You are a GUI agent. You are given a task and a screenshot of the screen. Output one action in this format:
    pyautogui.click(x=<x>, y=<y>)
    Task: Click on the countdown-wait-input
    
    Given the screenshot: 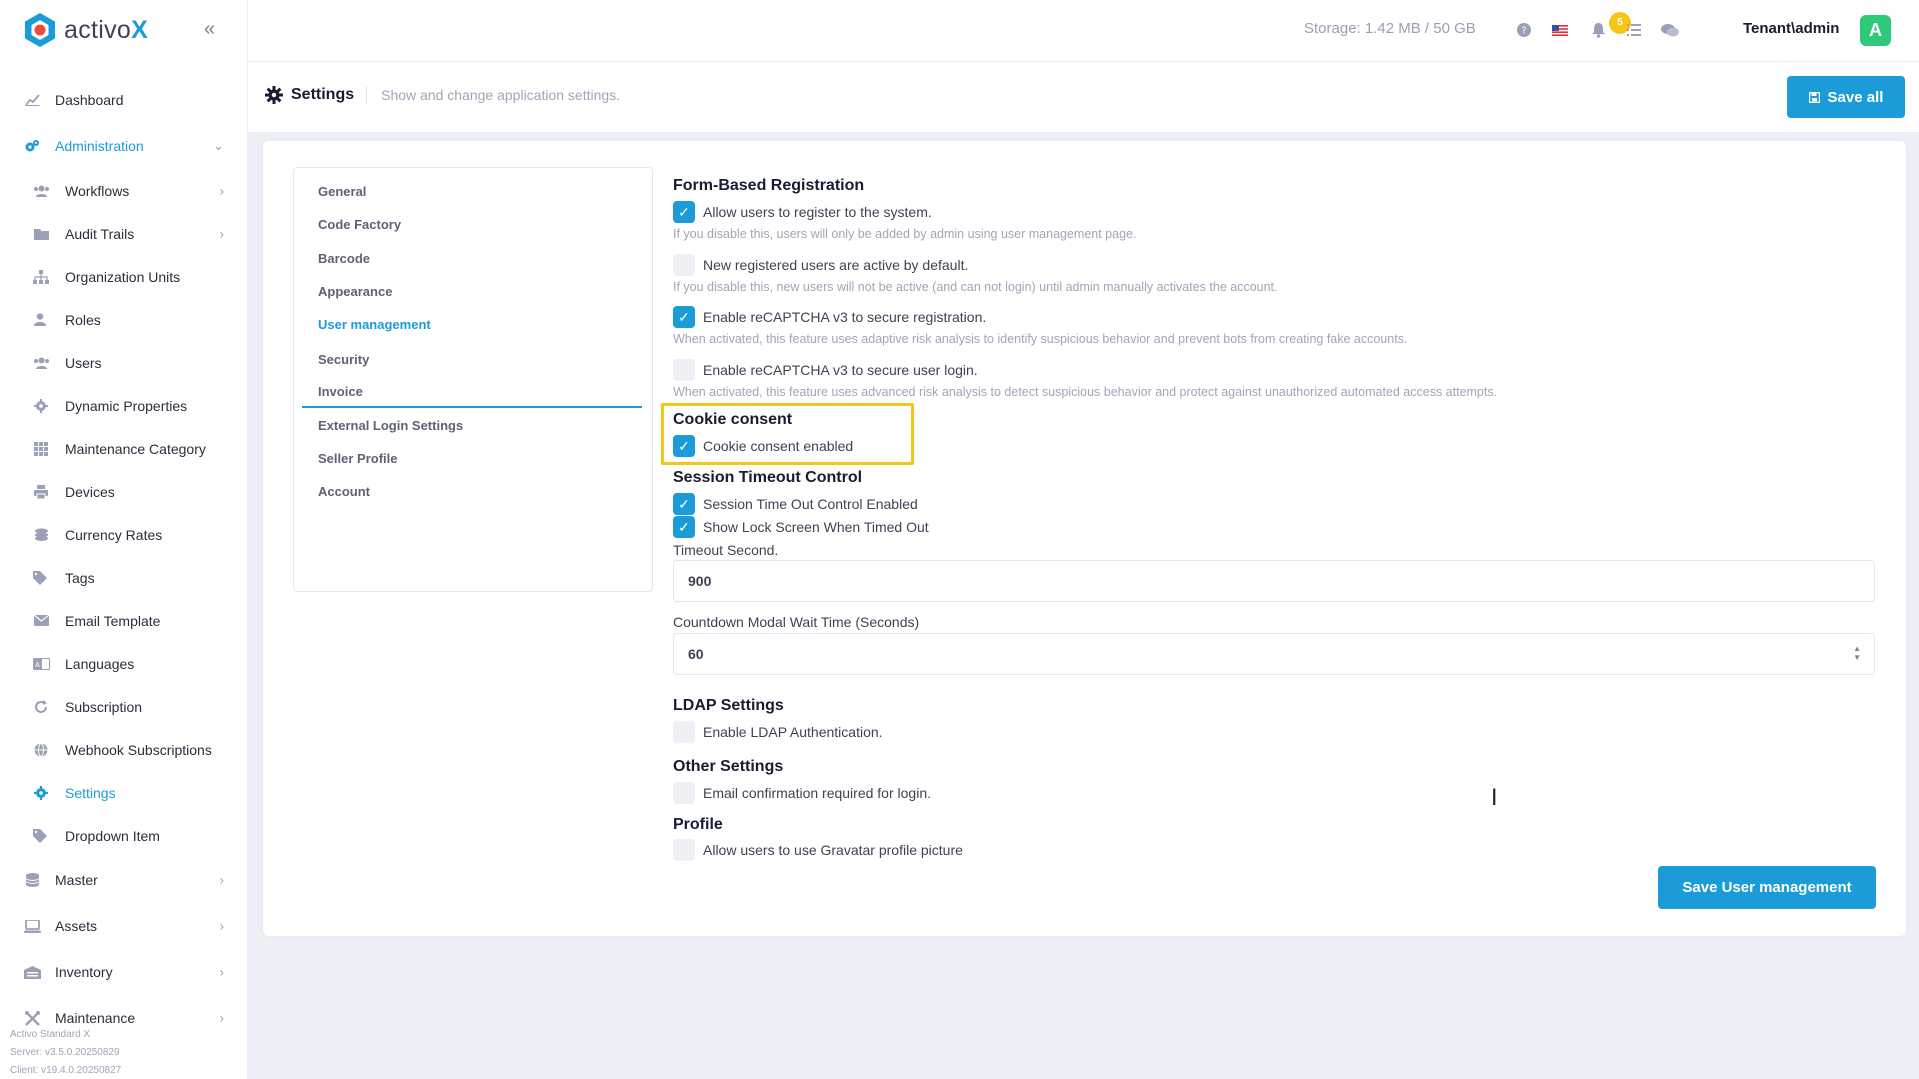 What is the action you would take?
    pyautogui.click(x=1274, y=654)
    